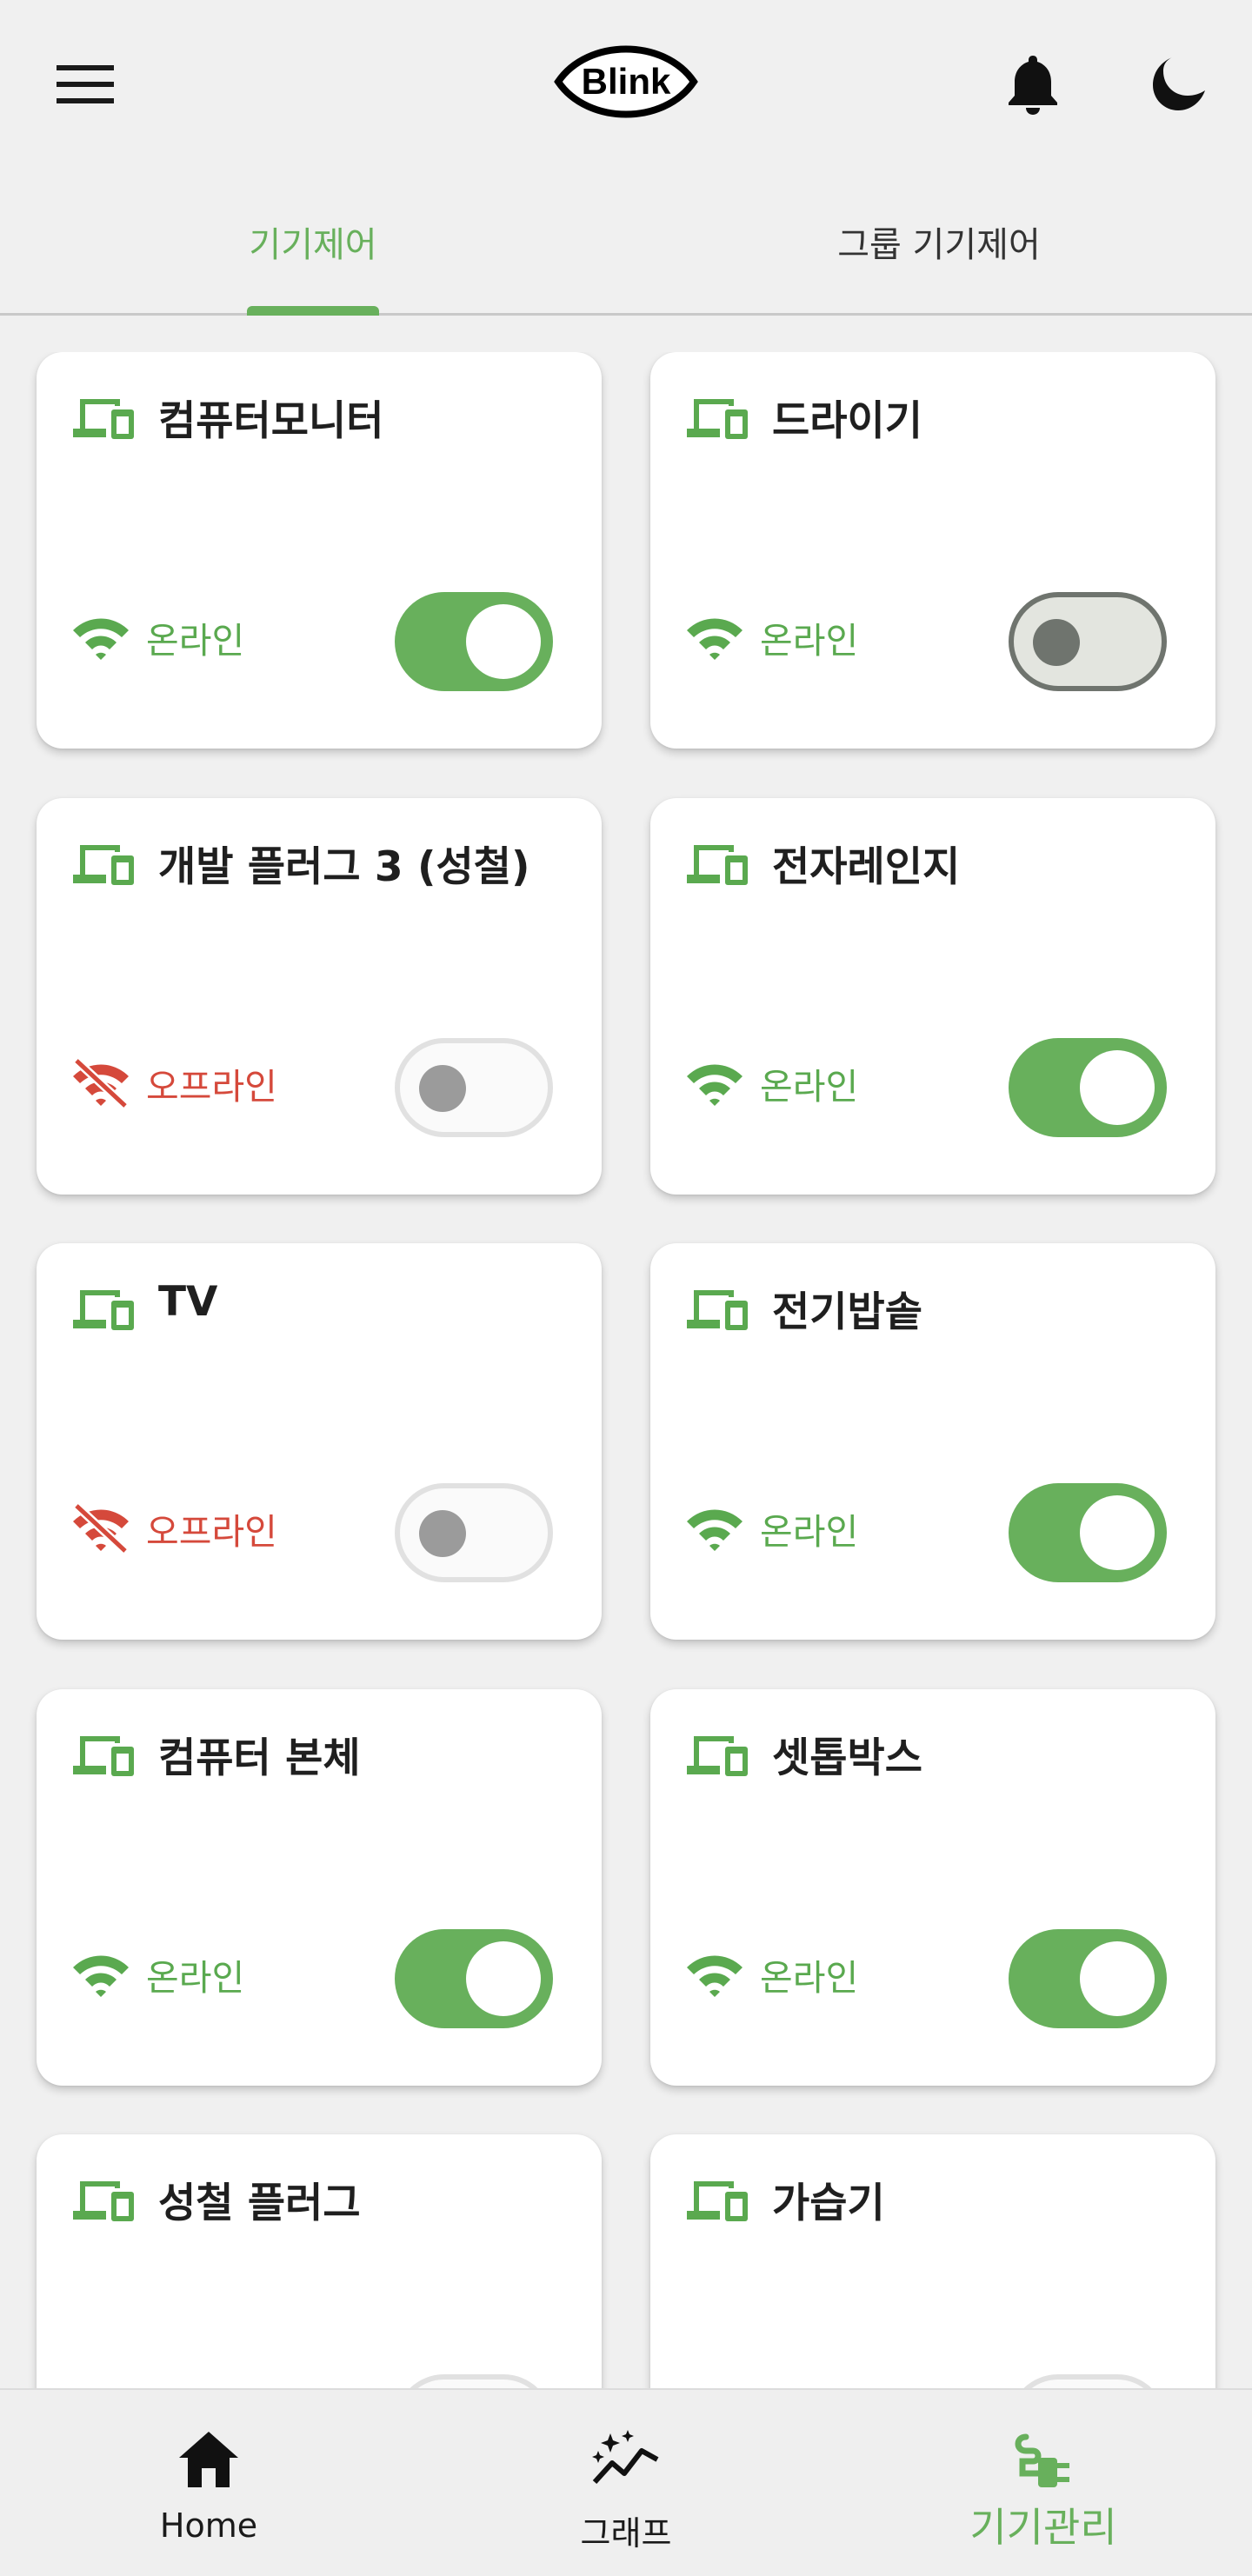 This screenshot has height=2576, width=1252. Describe the element at coordinates (319, 1441) in the screenshot. I see `device-card: TV 오프라인` at that location.